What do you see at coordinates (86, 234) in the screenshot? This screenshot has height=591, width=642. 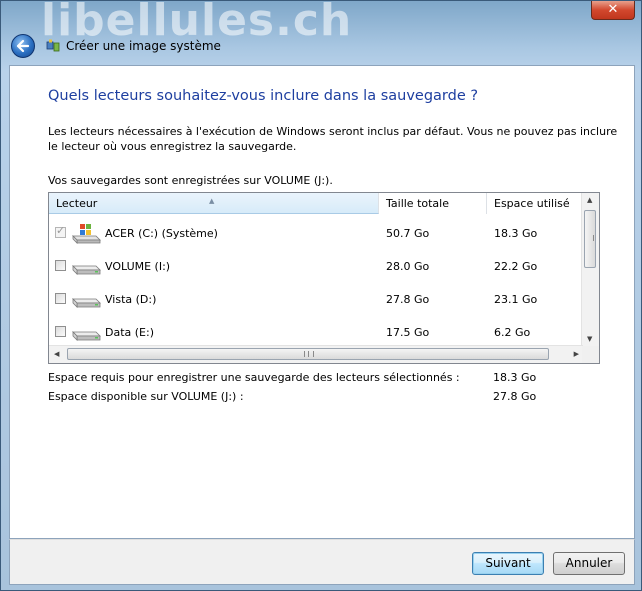 I see `windows-drive-icon` at bounding box center [86, 234].